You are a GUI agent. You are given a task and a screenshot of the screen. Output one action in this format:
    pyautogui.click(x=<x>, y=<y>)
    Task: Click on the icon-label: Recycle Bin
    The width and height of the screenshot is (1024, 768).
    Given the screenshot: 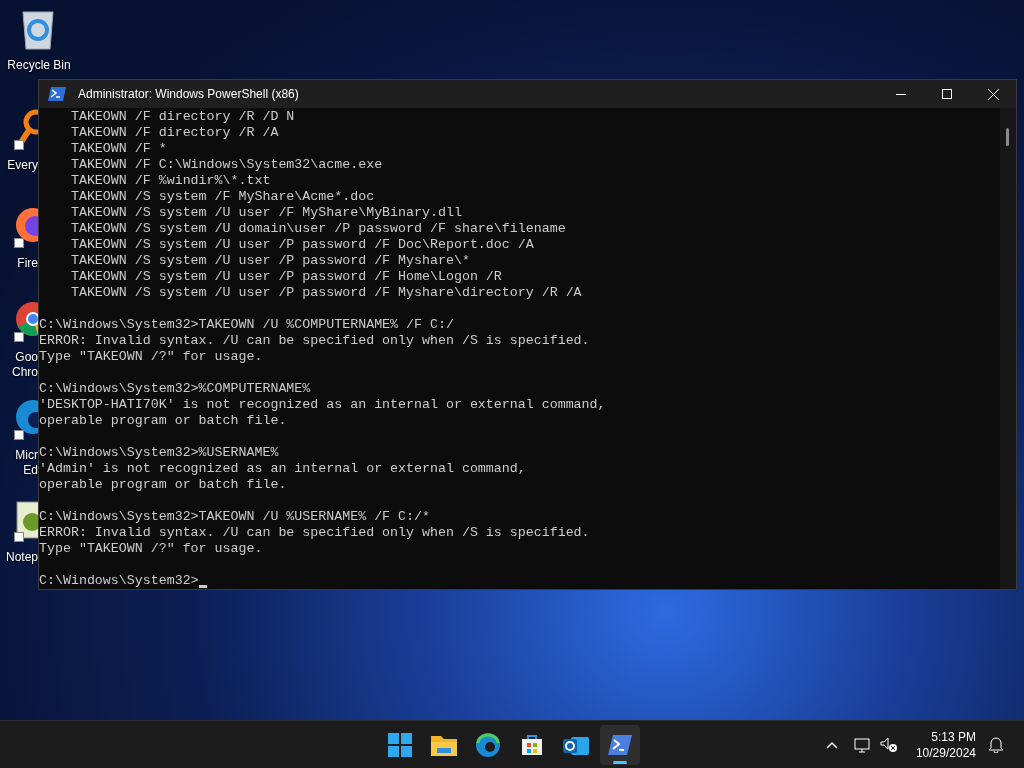 What is the action you would take?
    pyautogui.click(x=39, y=65)
    